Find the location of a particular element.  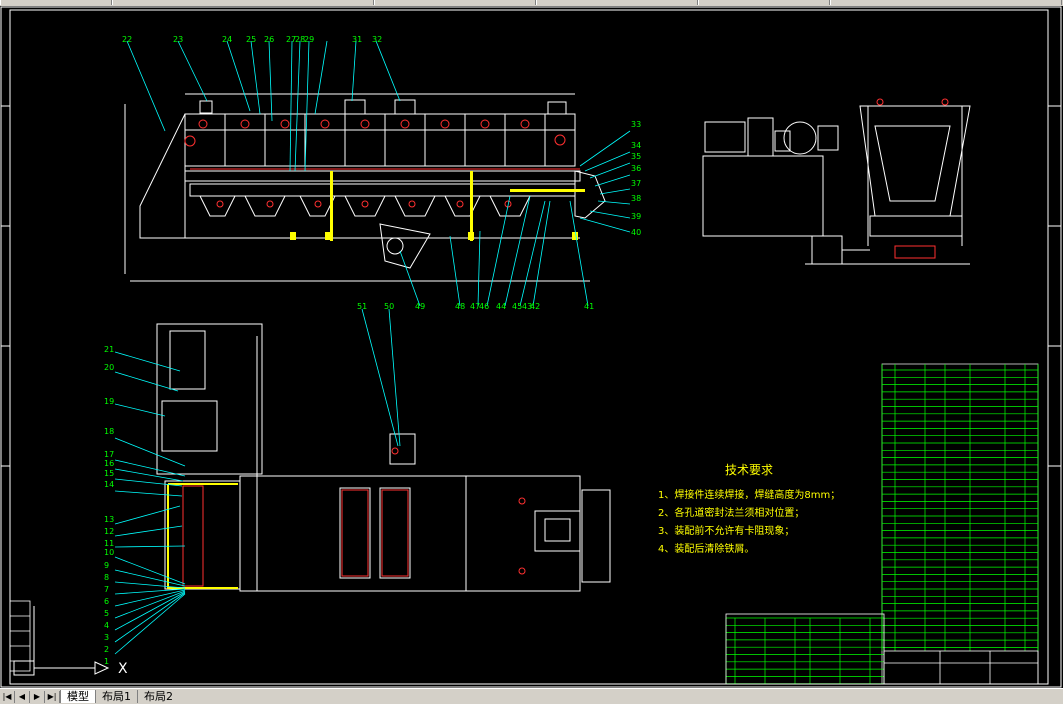

balloon-17: 17 is located at coordinates (109, 454).